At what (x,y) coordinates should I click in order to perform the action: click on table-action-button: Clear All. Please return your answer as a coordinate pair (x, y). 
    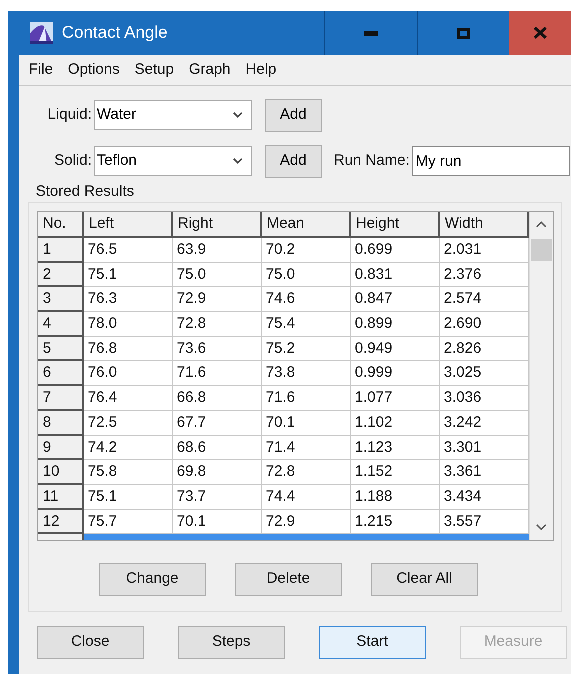
    Looking at the image, I should click on (424, 579).